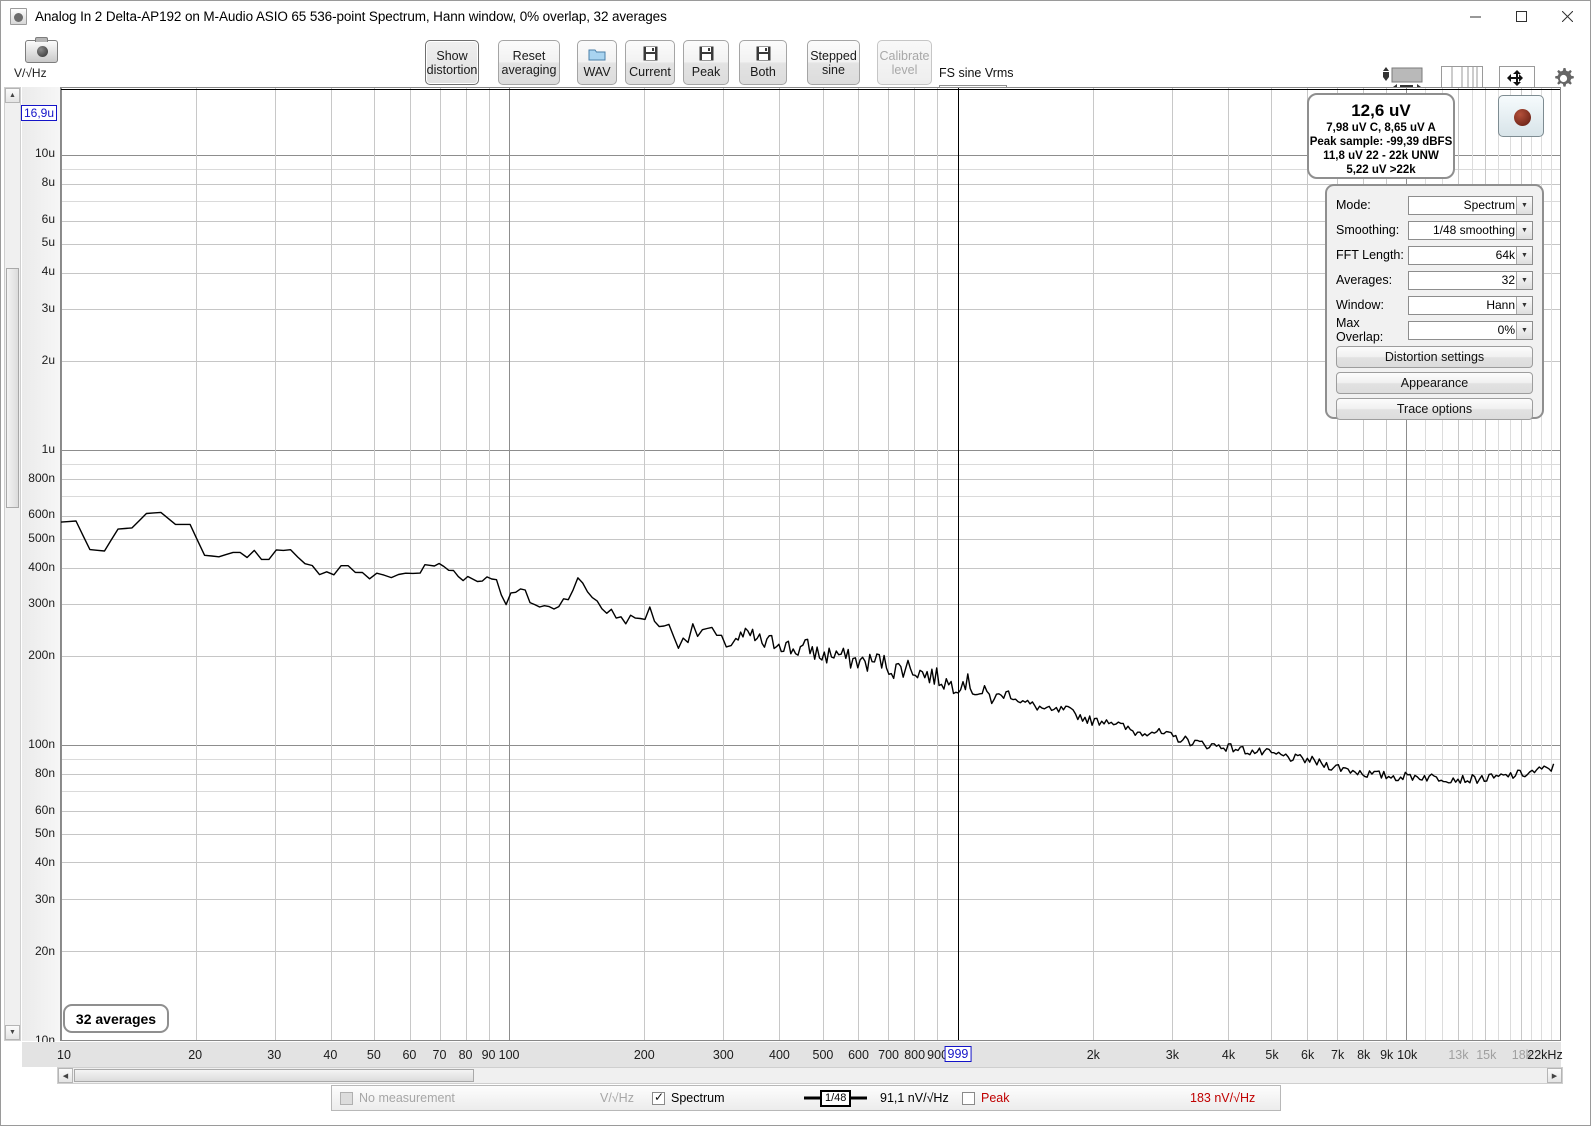 The width and height of the screenshot is (1591, 1126). I want to click on scroll-left-button: ◀, so click(65, 1075).